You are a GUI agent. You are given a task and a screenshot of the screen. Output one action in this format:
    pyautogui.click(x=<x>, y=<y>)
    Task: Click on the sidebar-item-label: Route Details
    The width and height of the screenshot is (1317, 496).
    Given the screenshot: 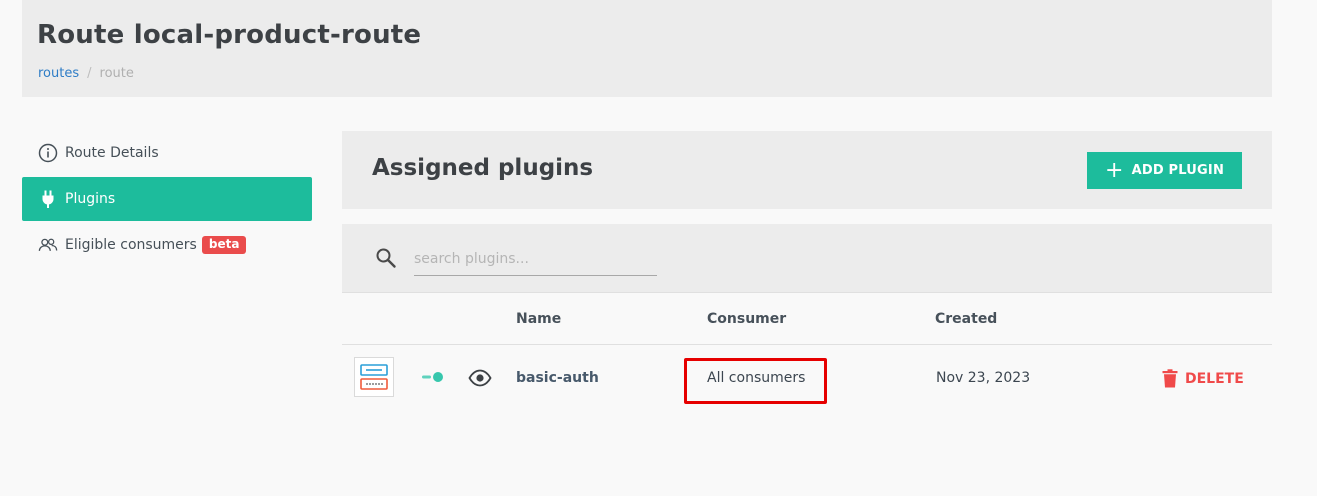 What is the action you would take?
    pyautogui.click(x=112, y=153)
    